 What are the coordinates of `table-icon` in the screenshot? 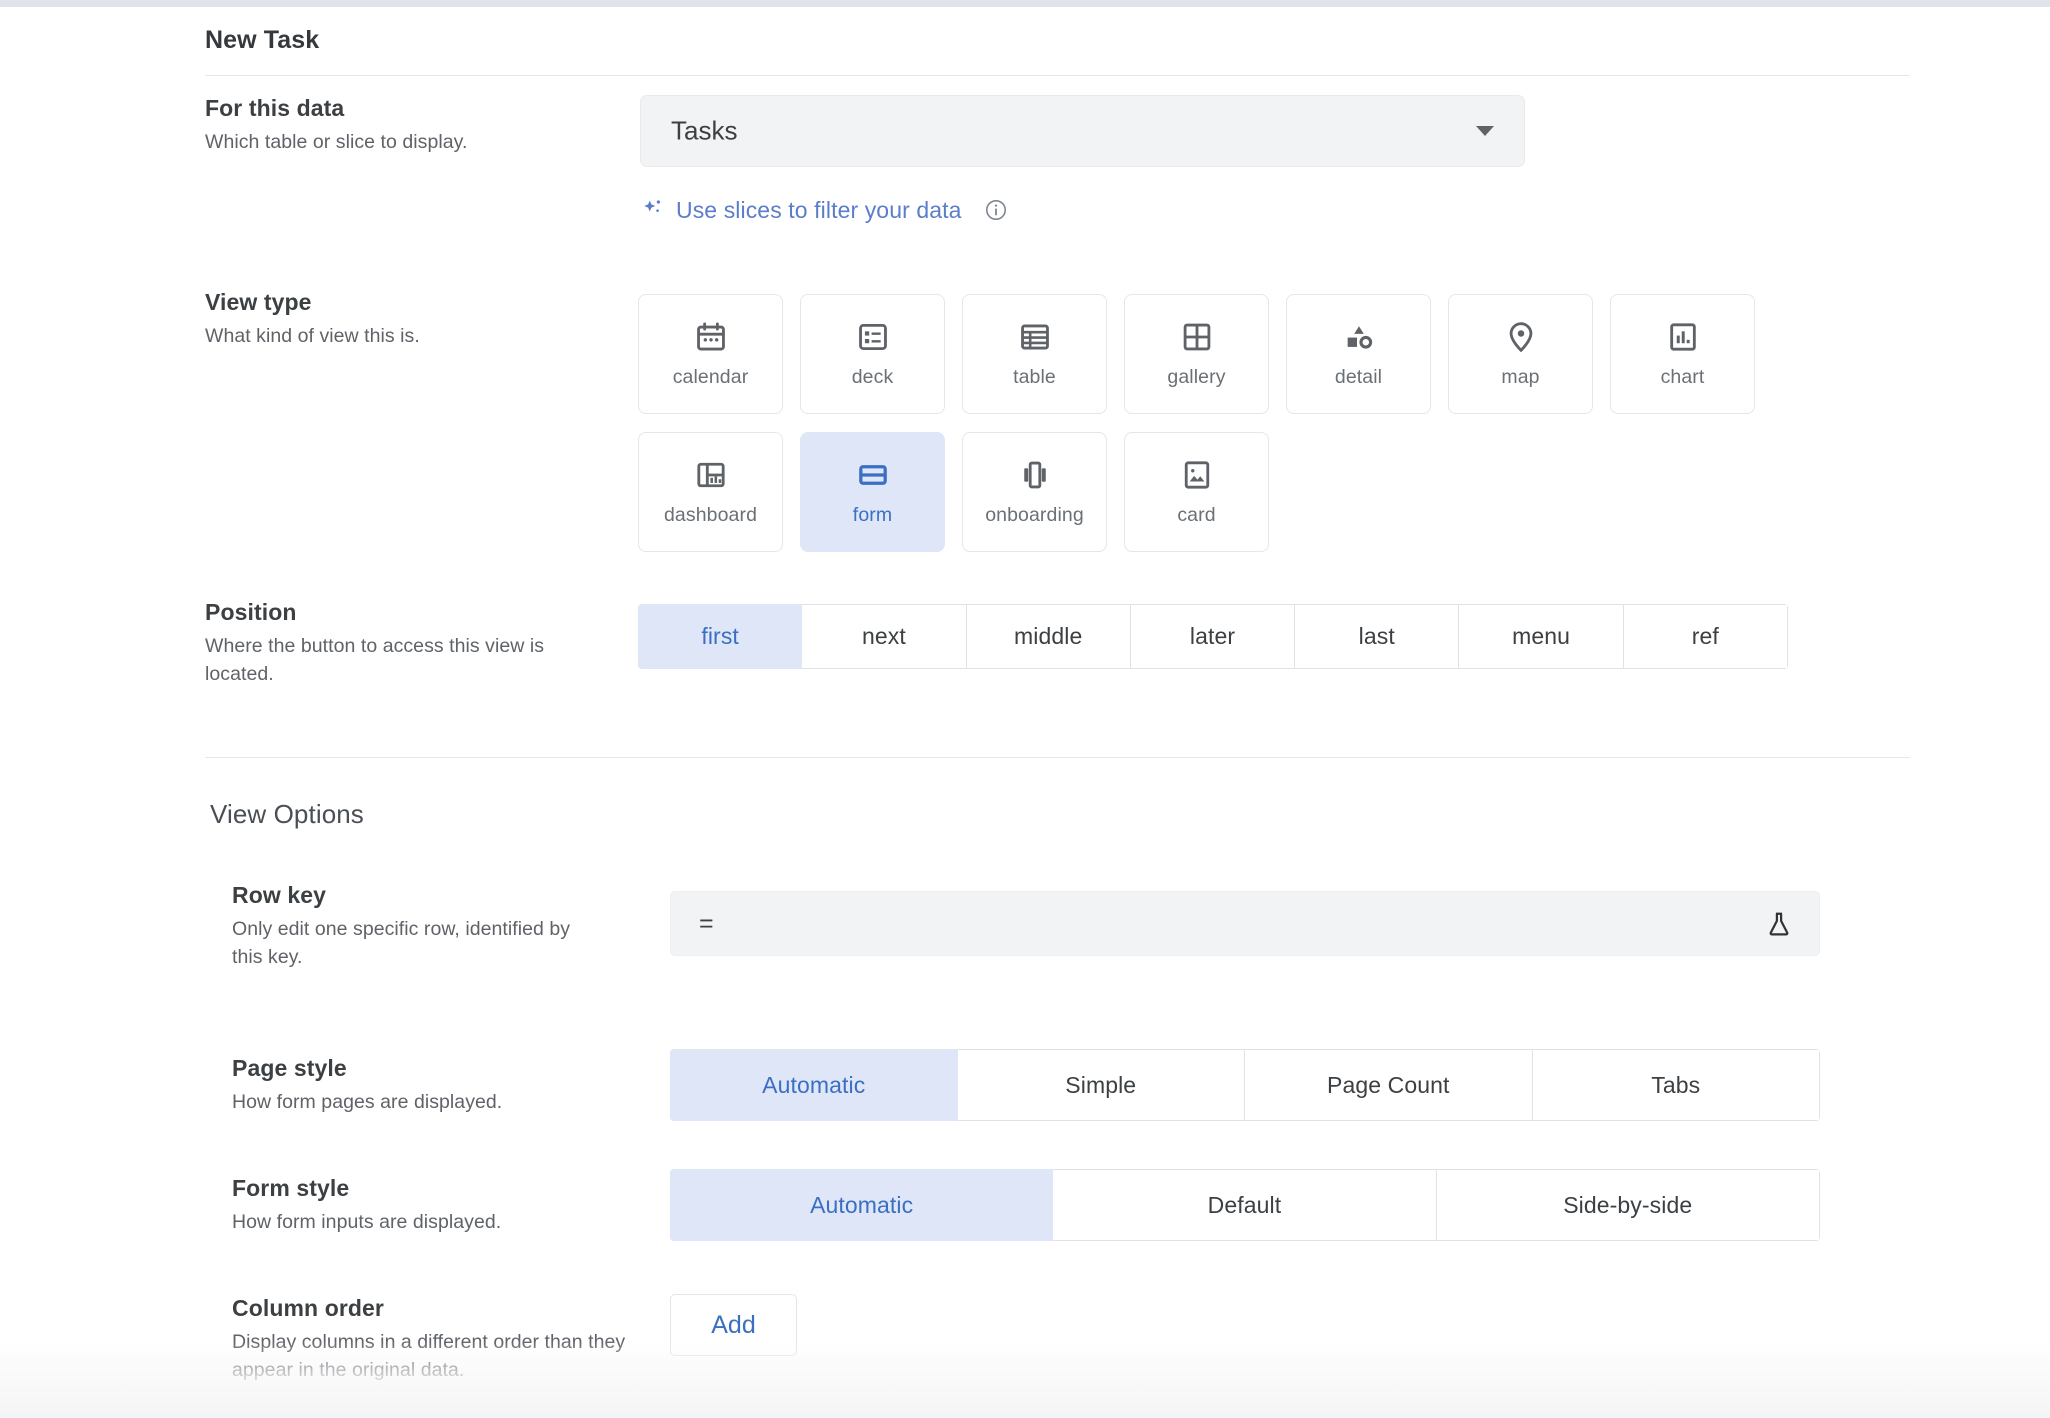 It's located at (1034, 336).